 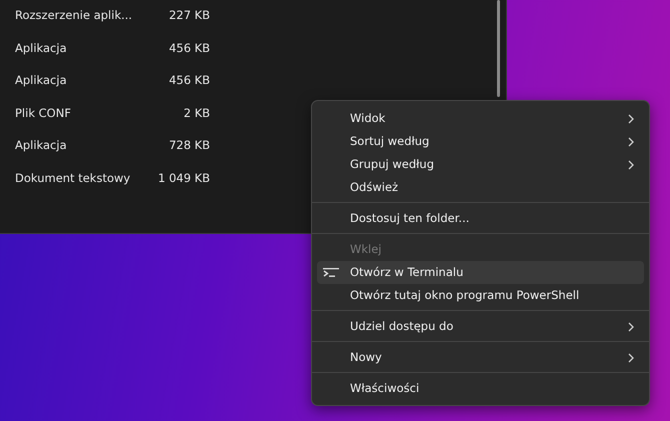 I want to click on file-size: 728 KB, so click(x=189, y=145).